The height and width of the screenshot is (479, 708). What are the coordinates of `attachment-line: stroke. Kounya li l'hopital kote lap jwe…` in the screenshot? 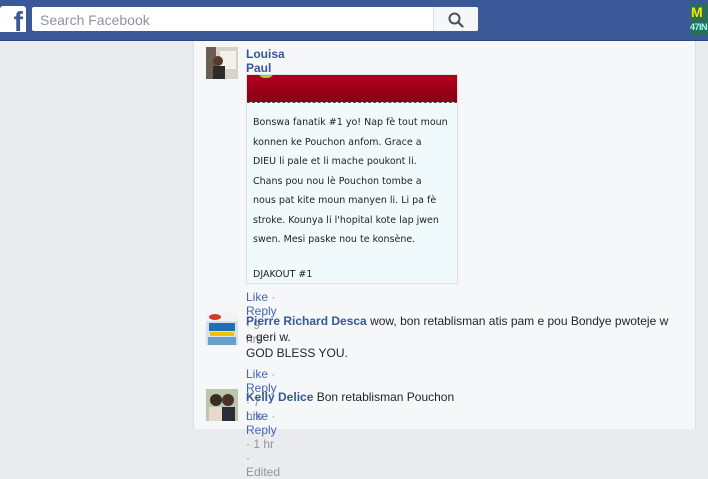 It's located at (346, 220).